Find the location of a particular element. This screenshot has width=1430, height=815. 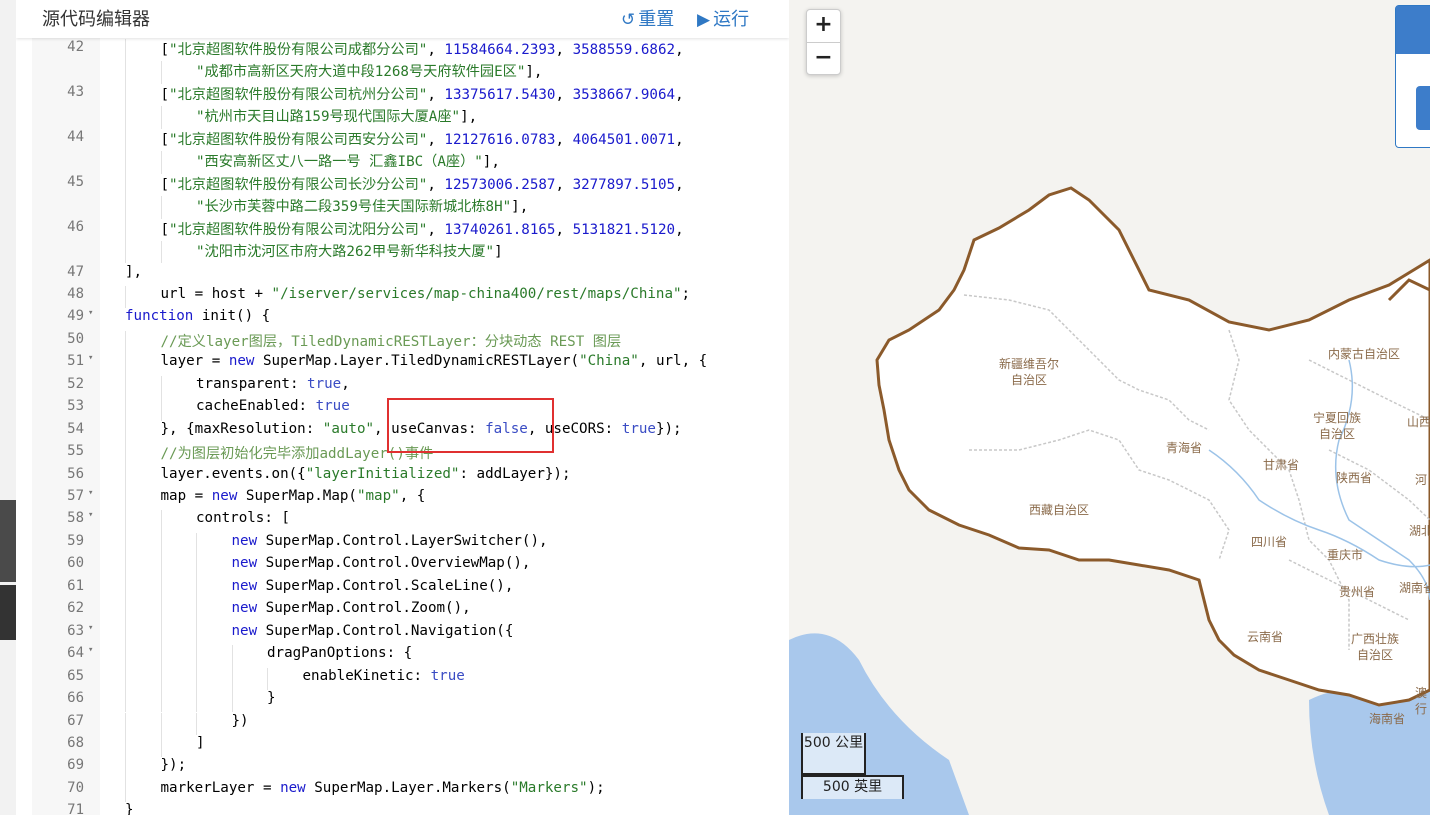

code-line: 49 ▾ function init() { is located at coordinates (402, 319).